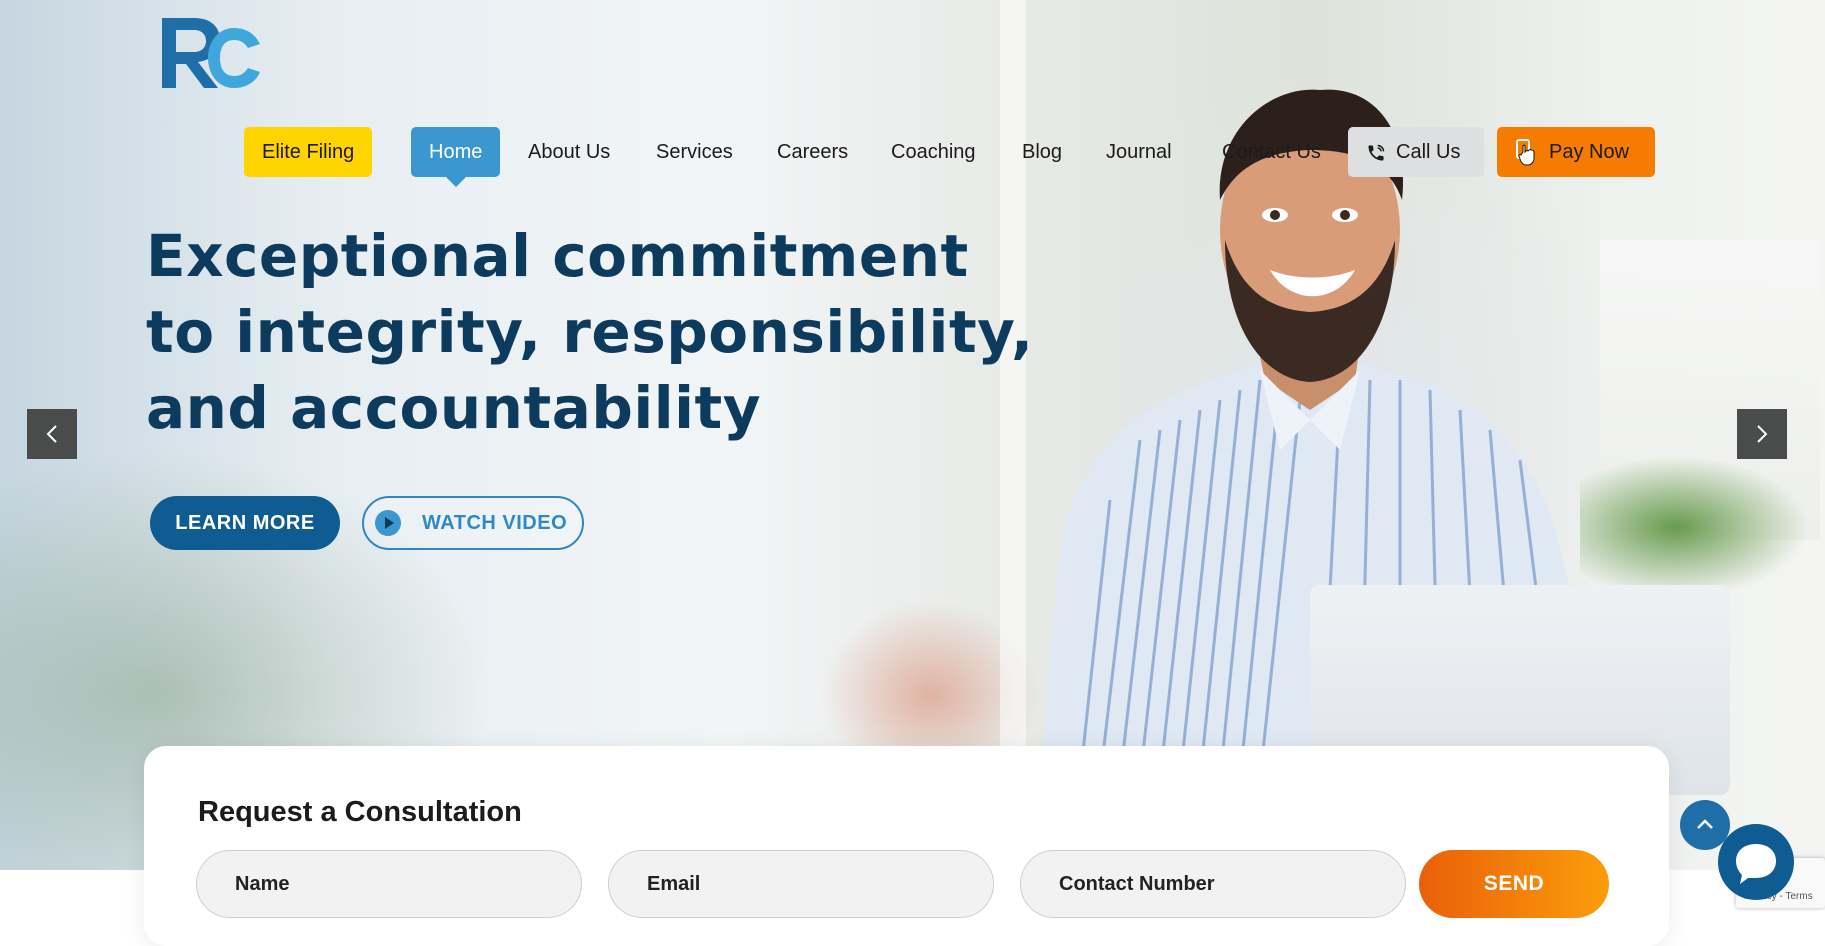 This screenshot has width=1825, height=946. What do you see at coordinates (1589, 152) in the screenshot?
I see `pay-now-label: Pay Now` at bounding box center [1589, 152].